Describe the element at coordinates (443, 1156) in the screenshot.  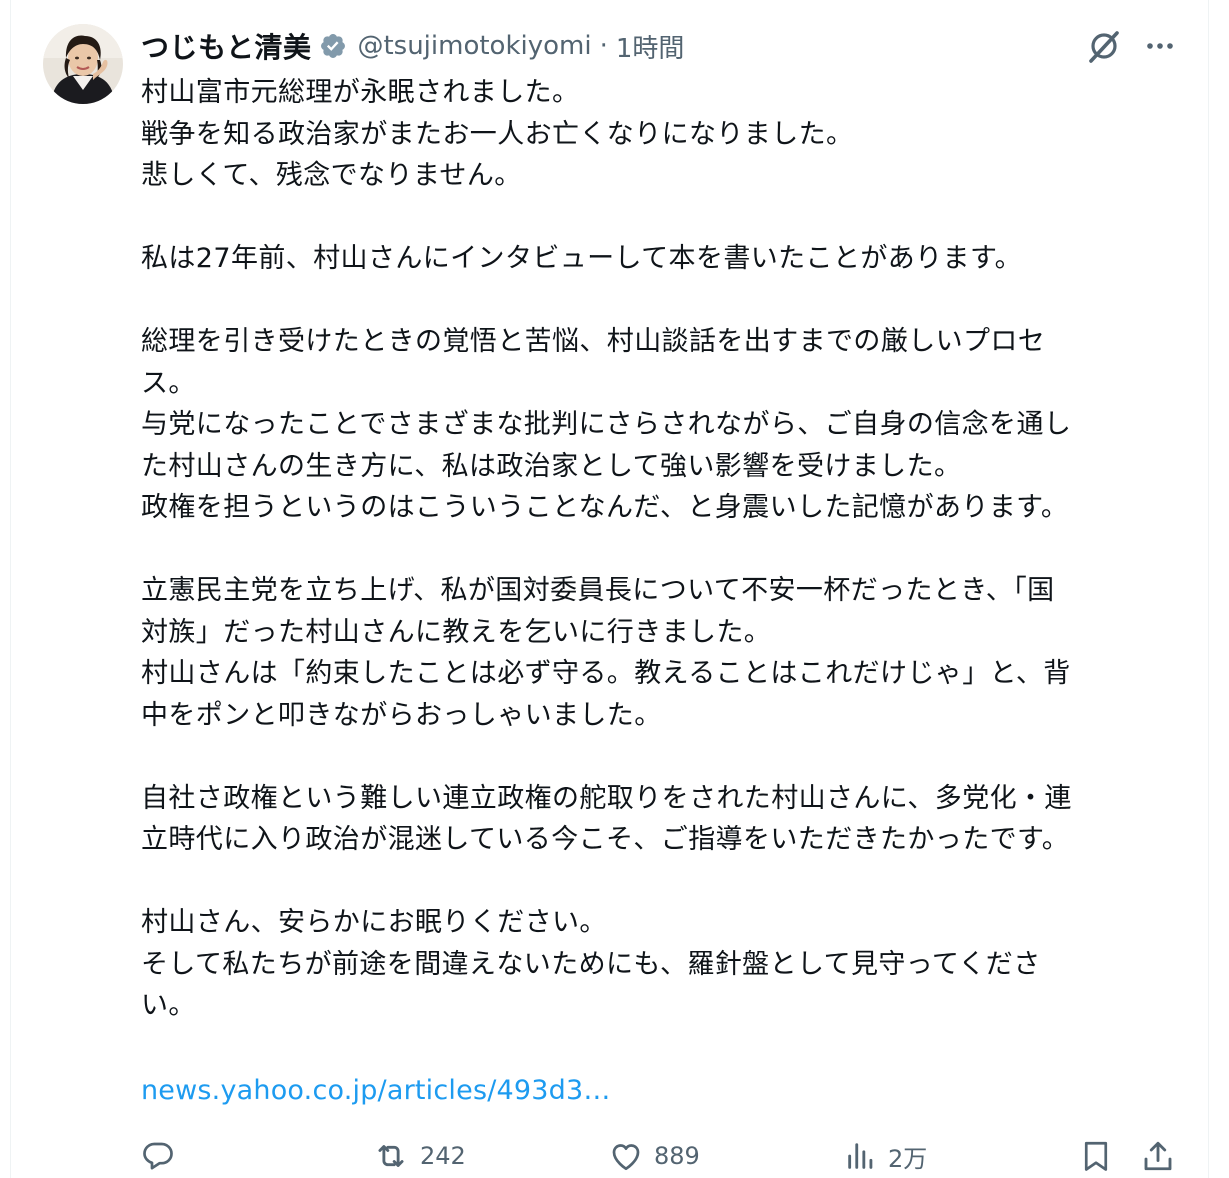
I see `repost-count: 242` at that location.